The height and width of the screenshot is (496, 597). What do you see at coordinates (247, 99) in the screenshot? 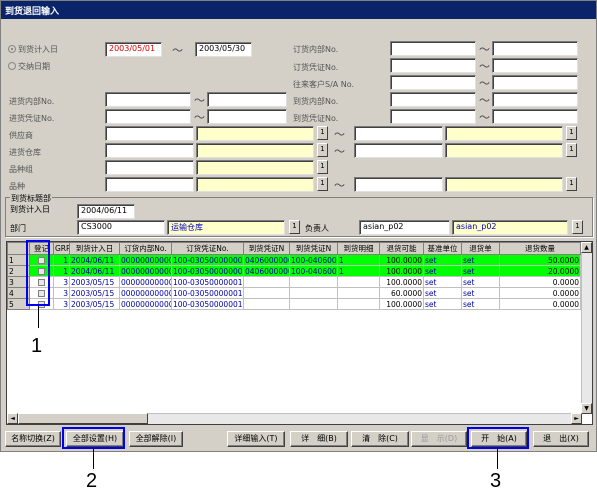
I see `purchase-internal-no-to` at bounding box center [247, 99].